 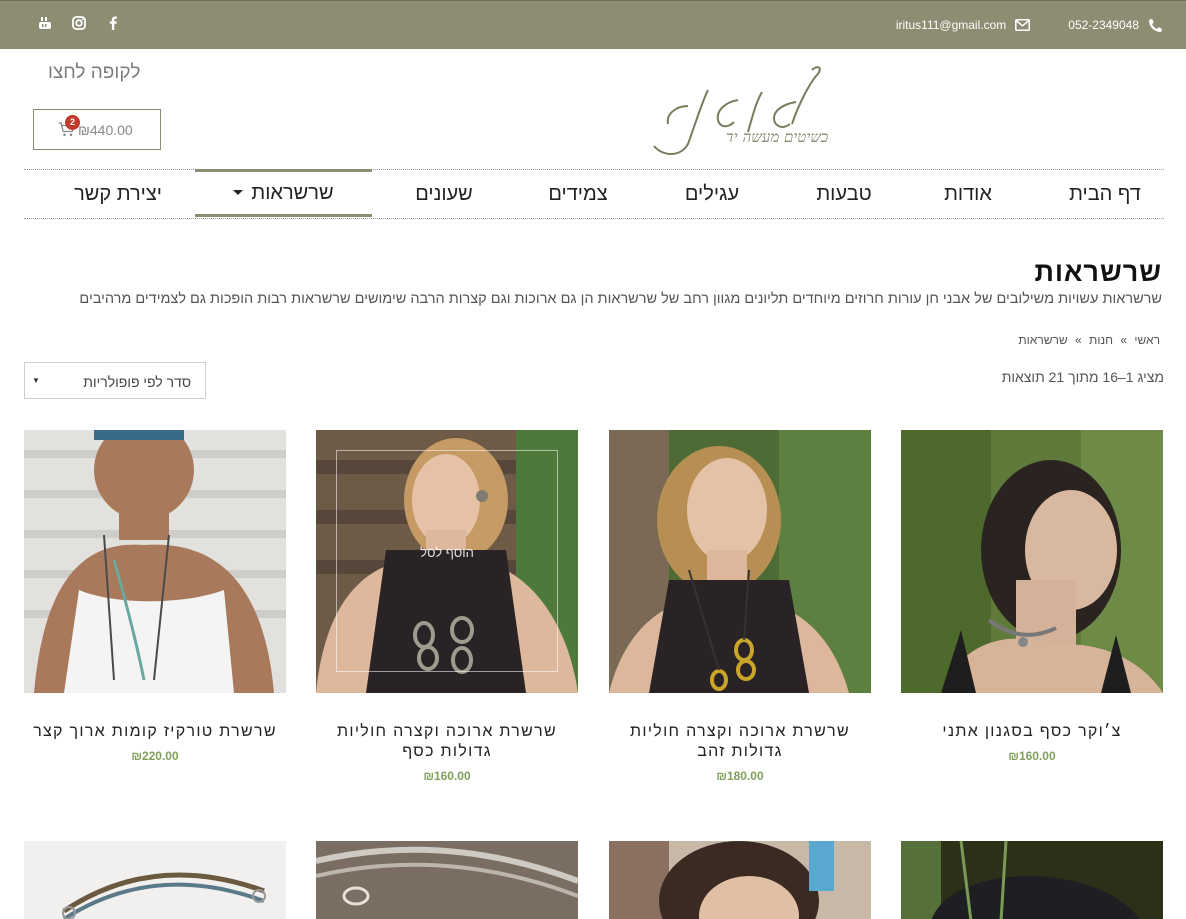 I want to click on breadcrumb-home: ראשי, so click(x=1147, y=340).